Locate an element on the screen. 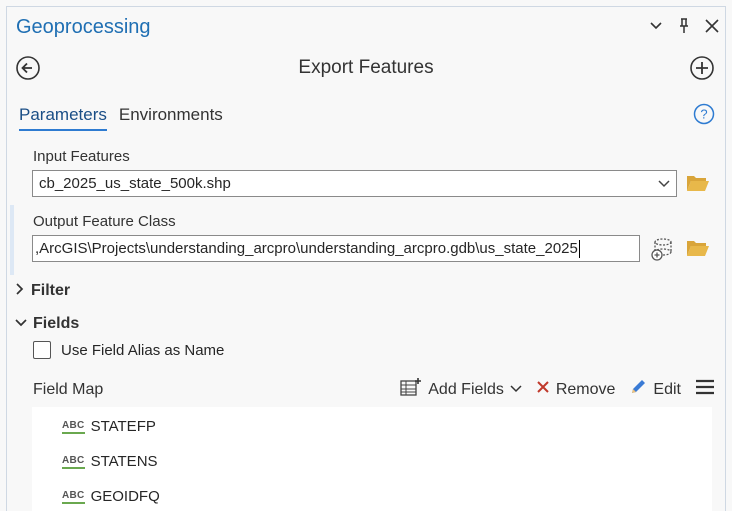 This screenshot has width=732, height=511. input-features-value: cb_2025_us_state_500k.shp is located at coordinates (135, 183).